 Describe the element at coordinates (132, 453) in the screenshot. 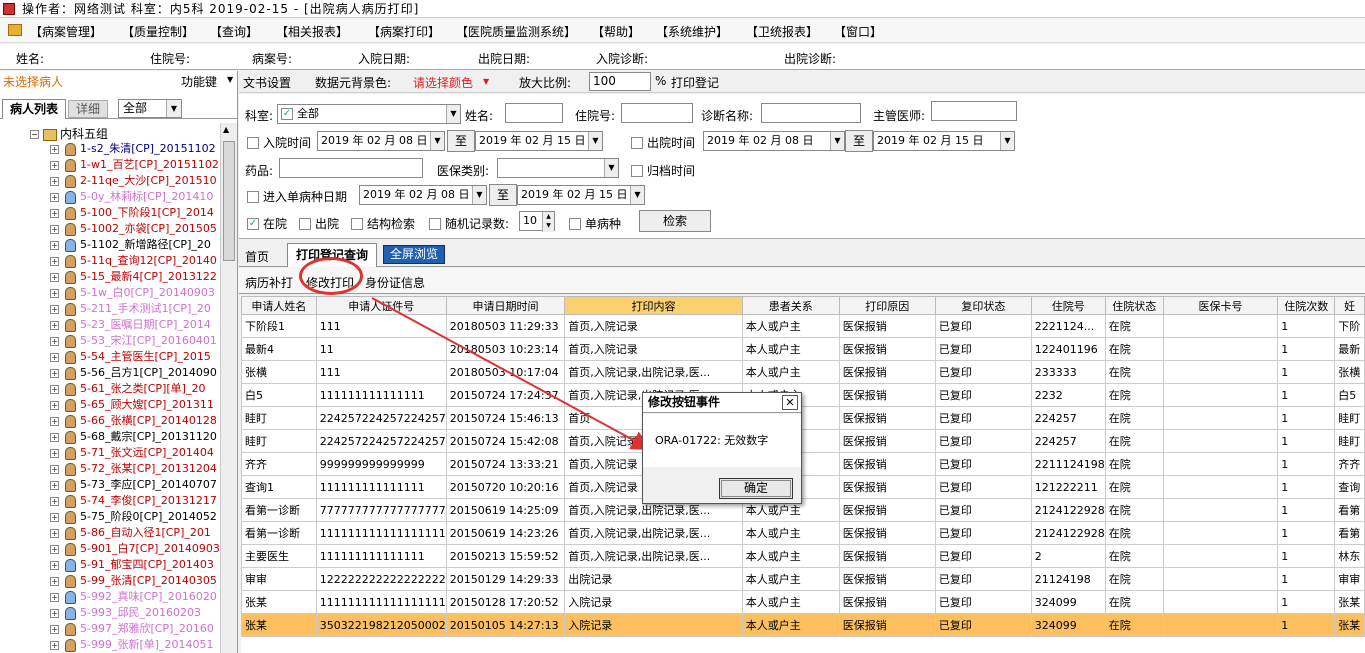

I see `tree-patient-item: +5-71_张文远[CP]_201404` at that location.